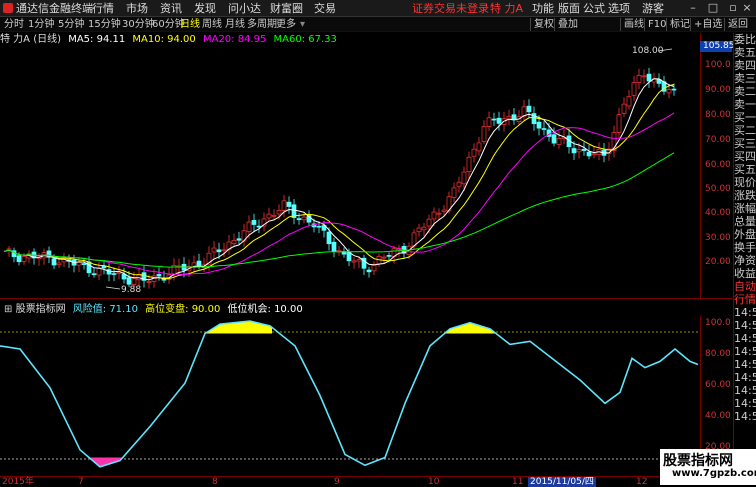 This screenshot has width=756, height=487. I want to click on menu-trade: 交易, so click(325, 8).